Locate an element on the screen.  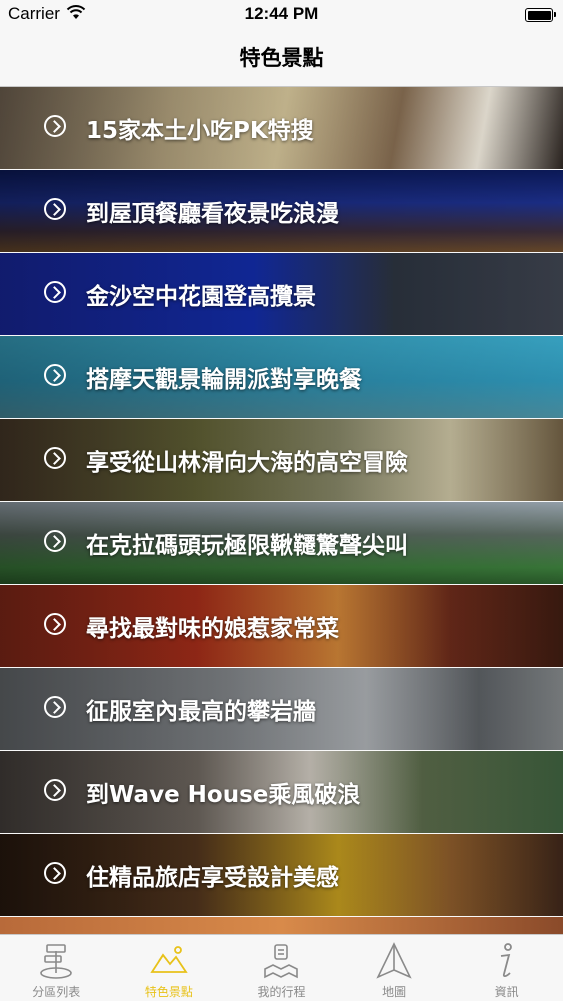
tab-label: 特色景點 is located at coordinates (168, 992).